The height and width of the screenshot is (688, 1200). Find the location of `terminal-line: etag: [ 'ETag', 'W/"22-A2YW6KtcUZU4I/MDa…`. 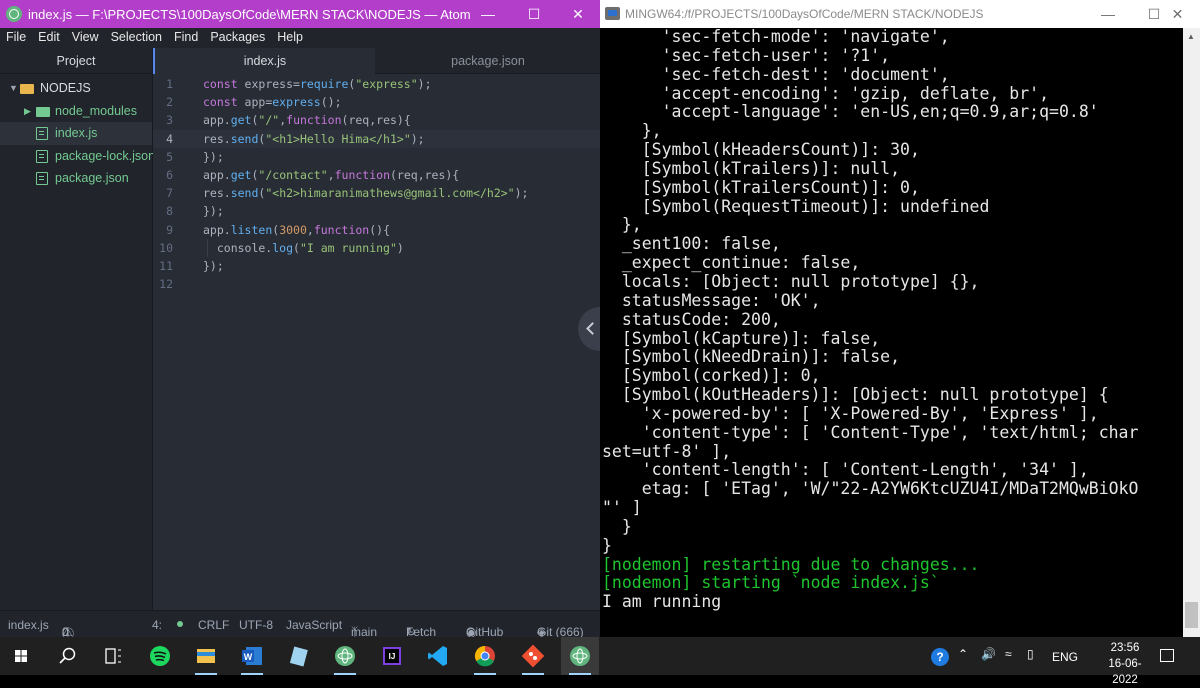

terminal-line: etag: [ 'ETag', 'W/"22-A2YW6KtcUZU4I/MDa… is located at coordinates (870, 489).